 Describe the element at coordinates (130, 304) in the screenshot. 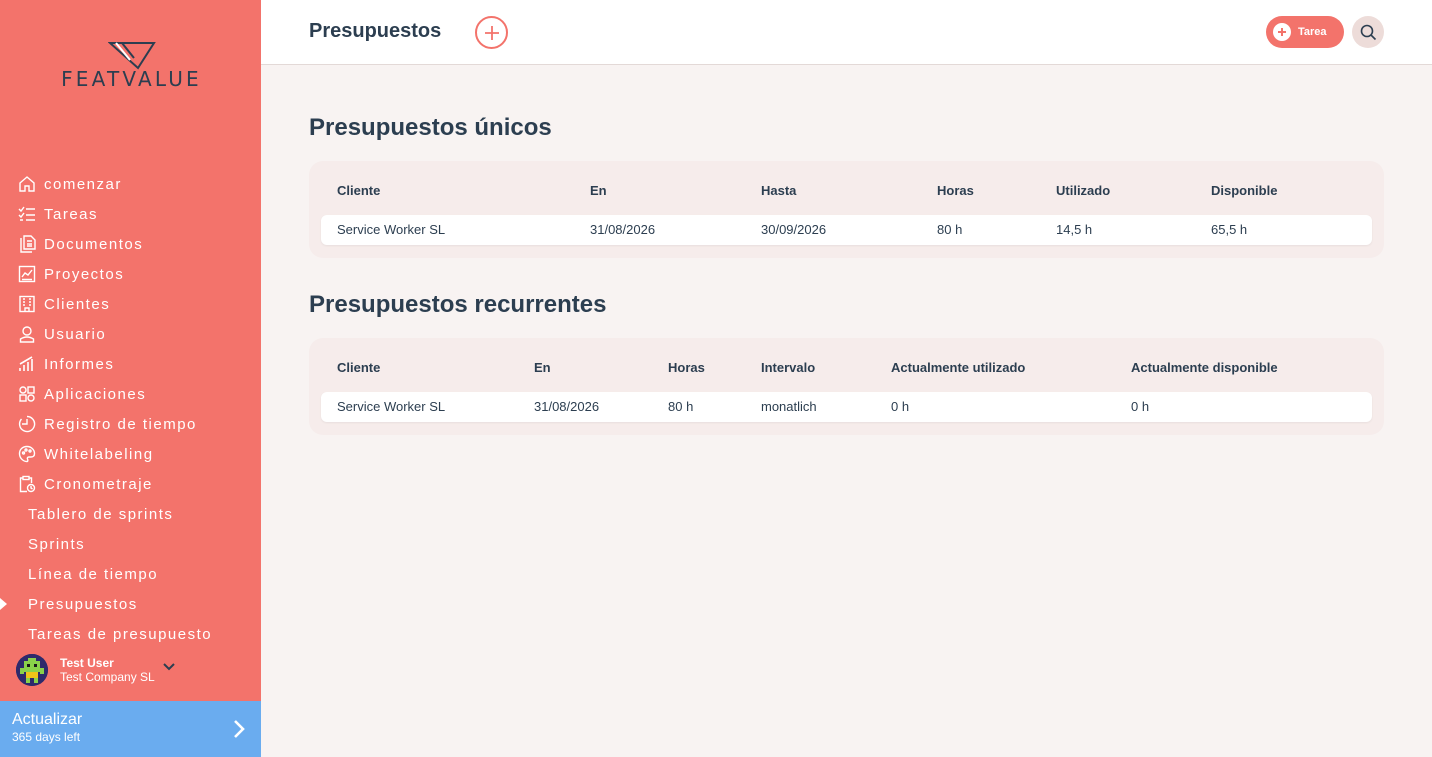

I see `sidebar-item-clientes: Clientes` at that location.